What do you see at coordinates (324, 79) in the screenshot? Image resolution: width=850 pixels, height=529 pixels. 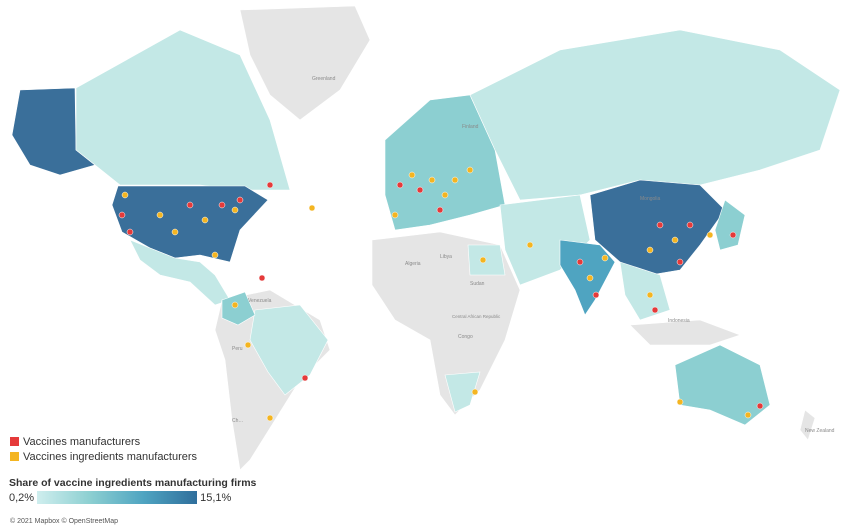 I see `label-greenland: Greenland` at bounding box center [324, 79].